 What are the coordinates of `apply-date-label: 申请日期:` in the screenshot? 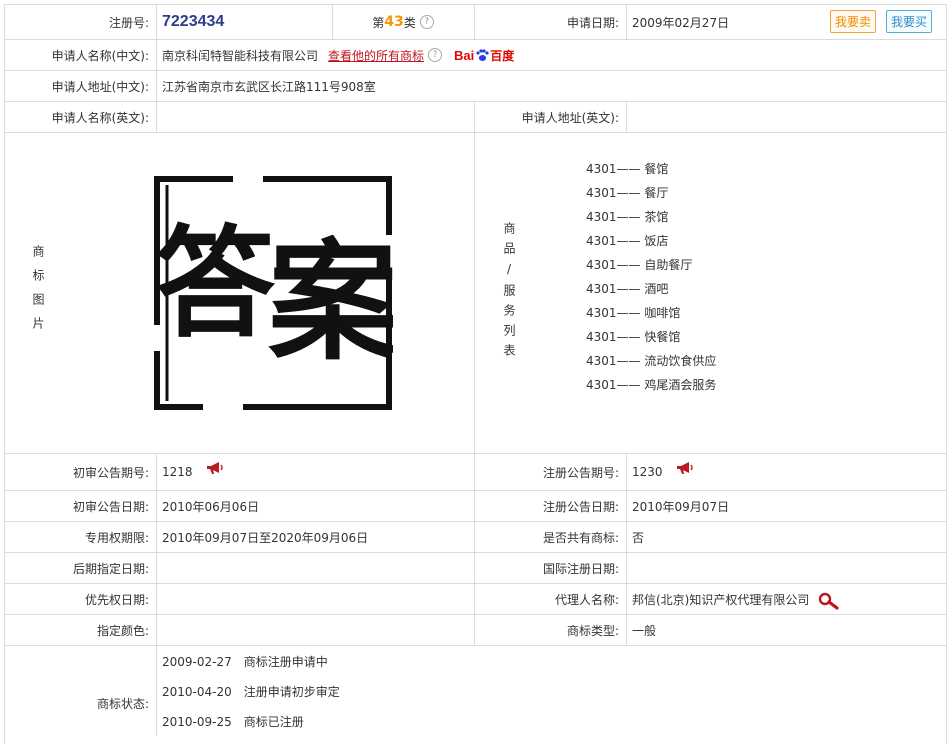 It's located at (592, 22).